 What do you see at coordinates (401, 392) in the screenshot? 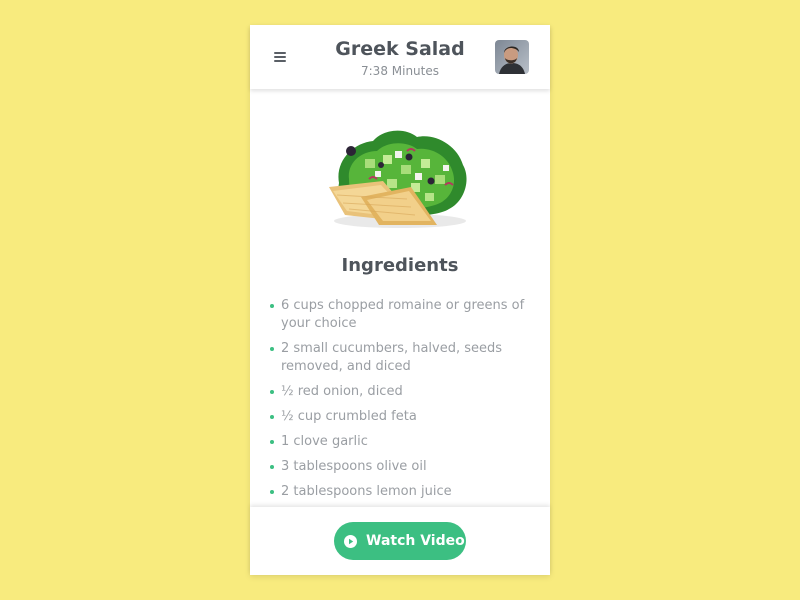
I see `ingredient-item: ½ red onion, diced` at bounding box center [401, 392].